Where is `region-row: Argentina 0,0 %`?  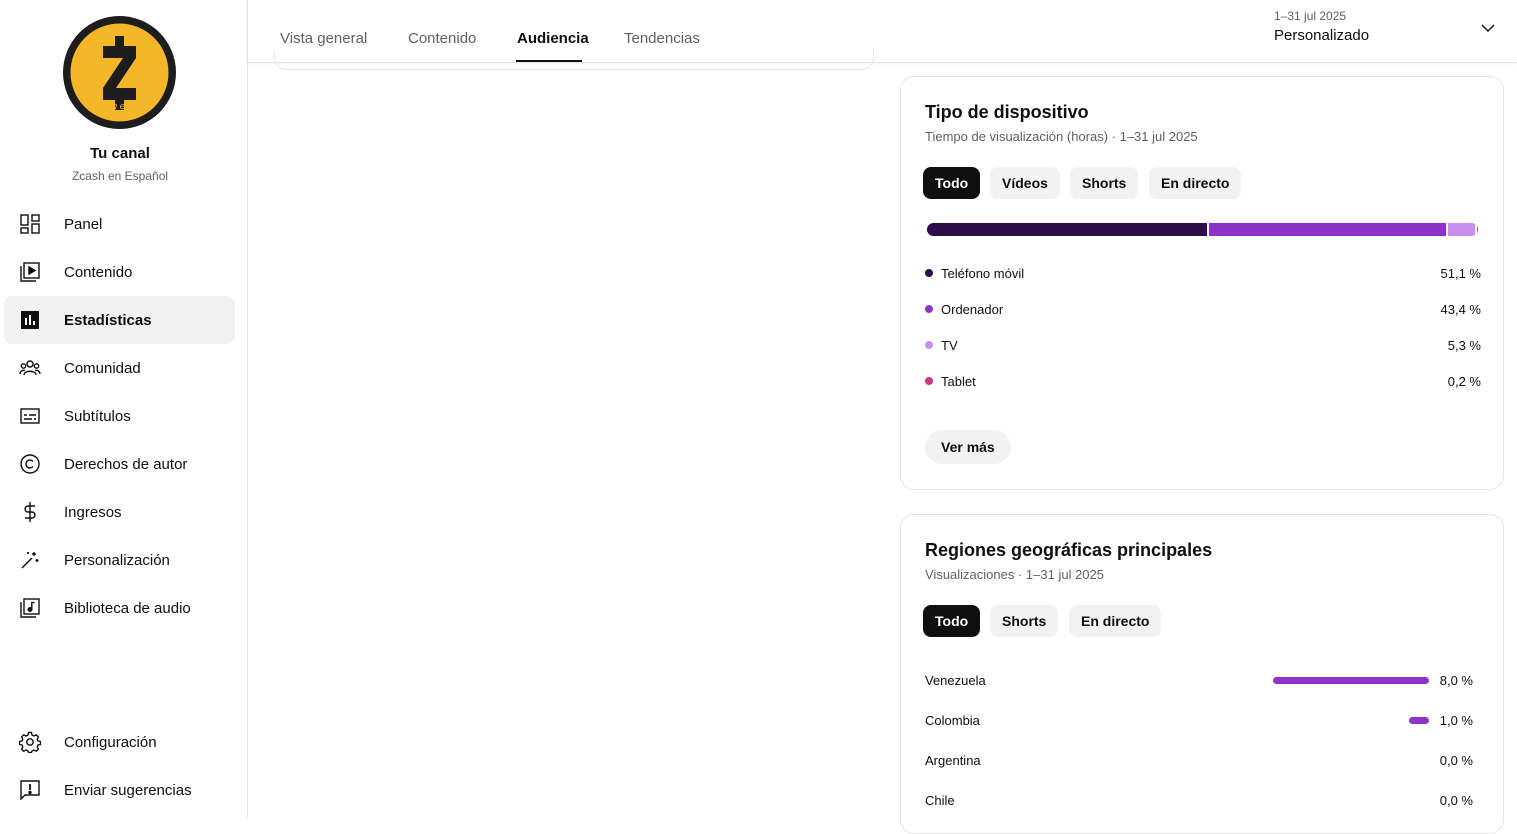
region-row: Argentina 0,0 % is located at coordinates (1199, 760).